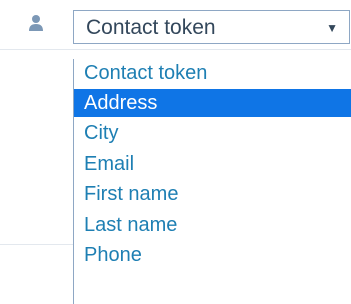 This screenshot has width=351, height=304. Describe the element at coordinates (175, 49) in the screenshot. I see `panel-divider` at that location.